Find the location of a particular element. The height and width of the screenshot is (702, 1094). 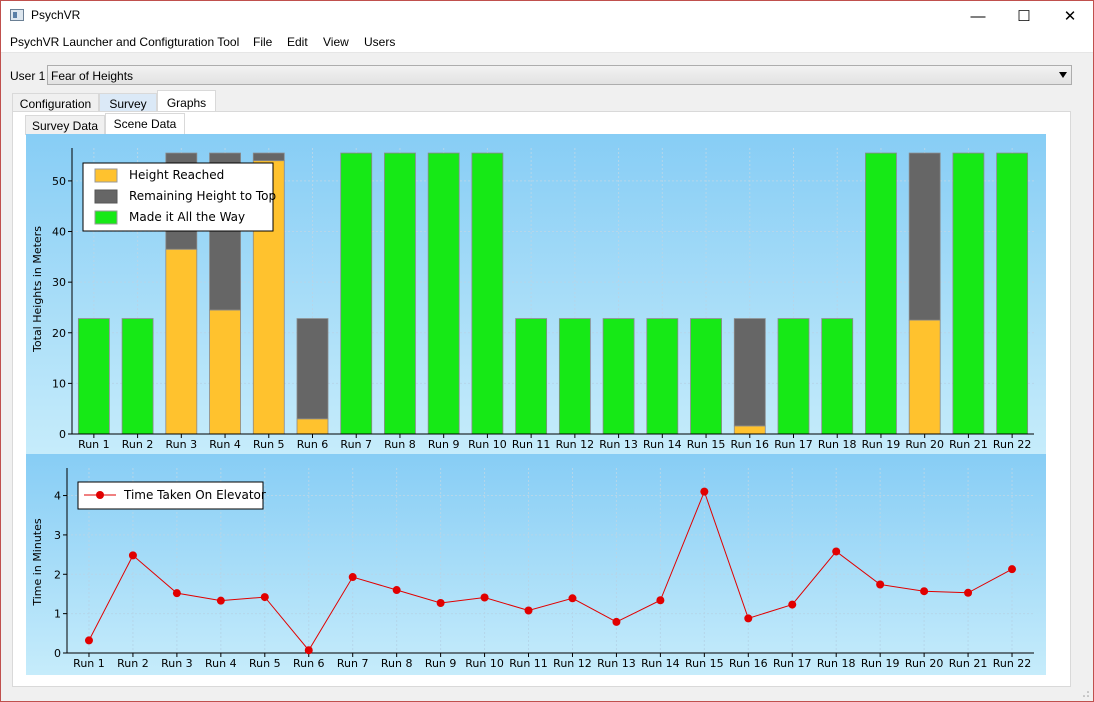

legend-label-remaining: Remaining Height to Top is located at coordinates (202, 196).